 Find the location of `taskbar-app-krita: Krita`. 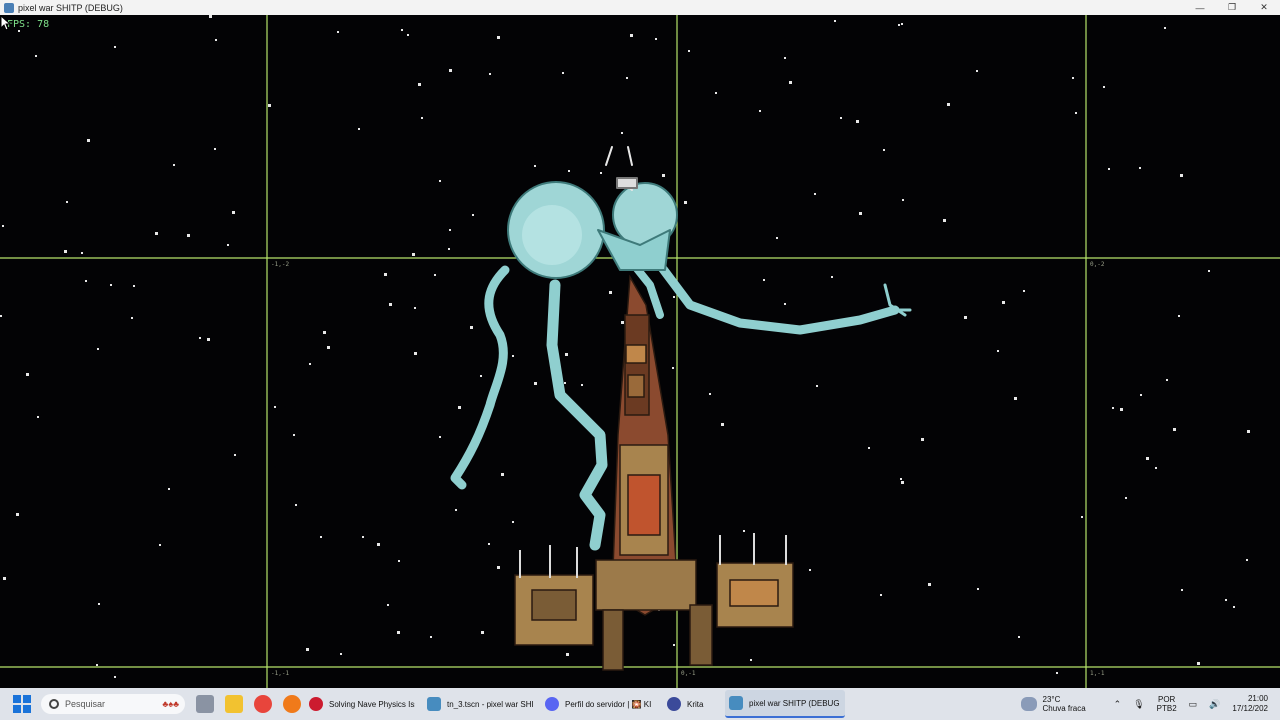

taskbar-app-krita: Krita is located at coordinates (692, 704).